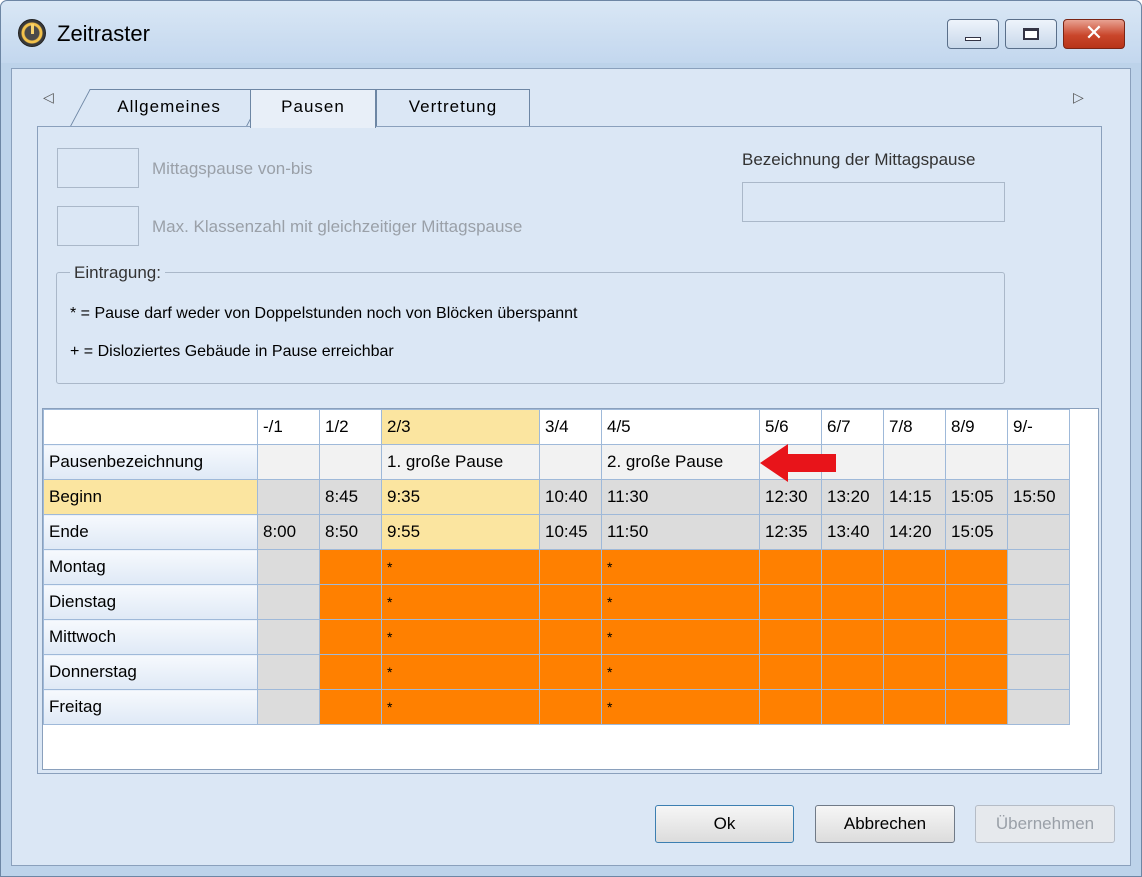  Describe the element at coordinates (790, 532) in the screenshot. I see `grid-cell: 12:35` at that location.